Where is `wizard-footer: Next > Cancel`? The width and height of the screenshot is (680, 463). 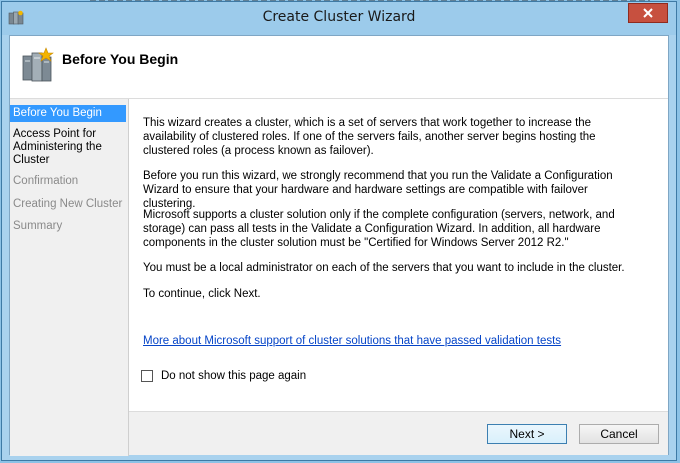 wizard-footer: Next > Cancel is located at coordinates (398, 433).